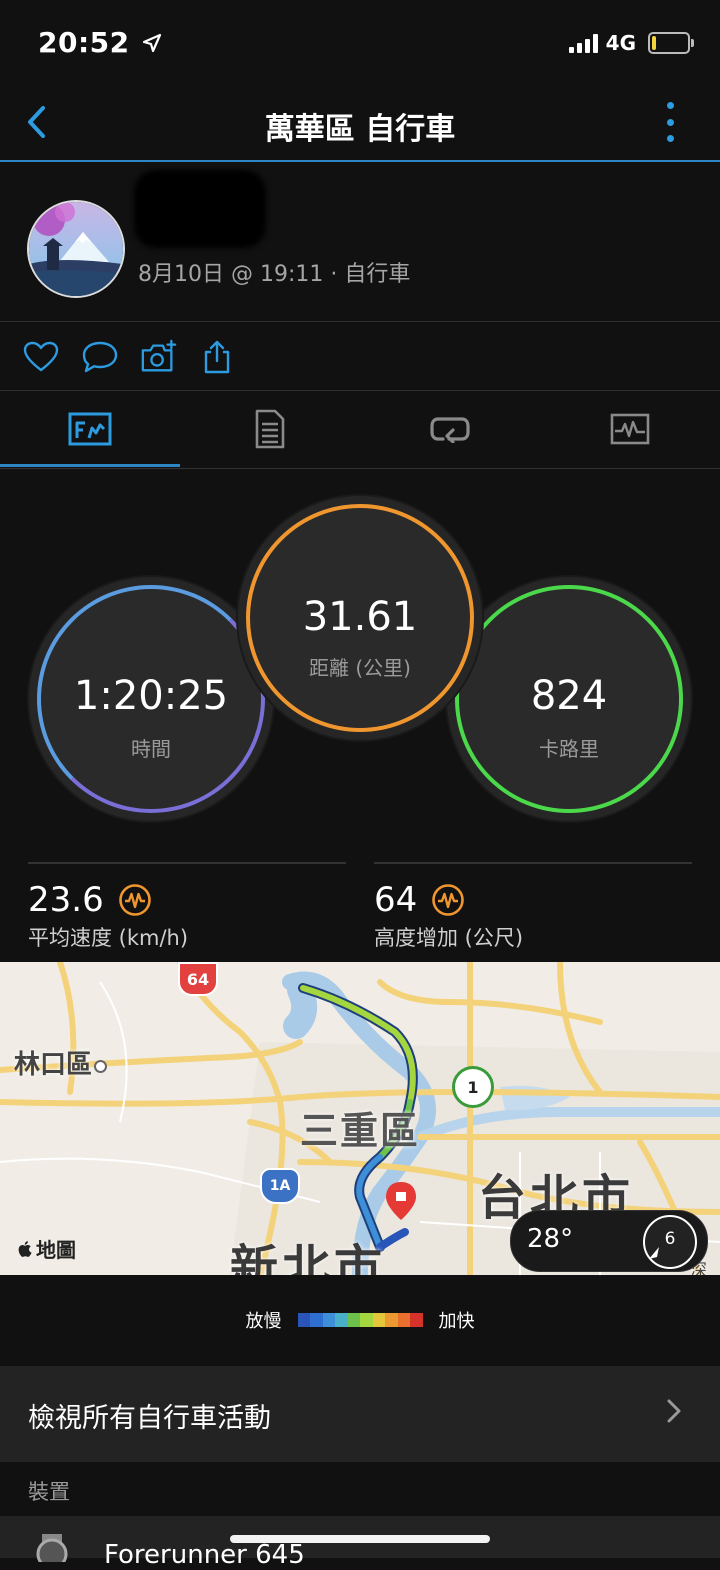  I want to click on tab-summary, so click(90, 429).